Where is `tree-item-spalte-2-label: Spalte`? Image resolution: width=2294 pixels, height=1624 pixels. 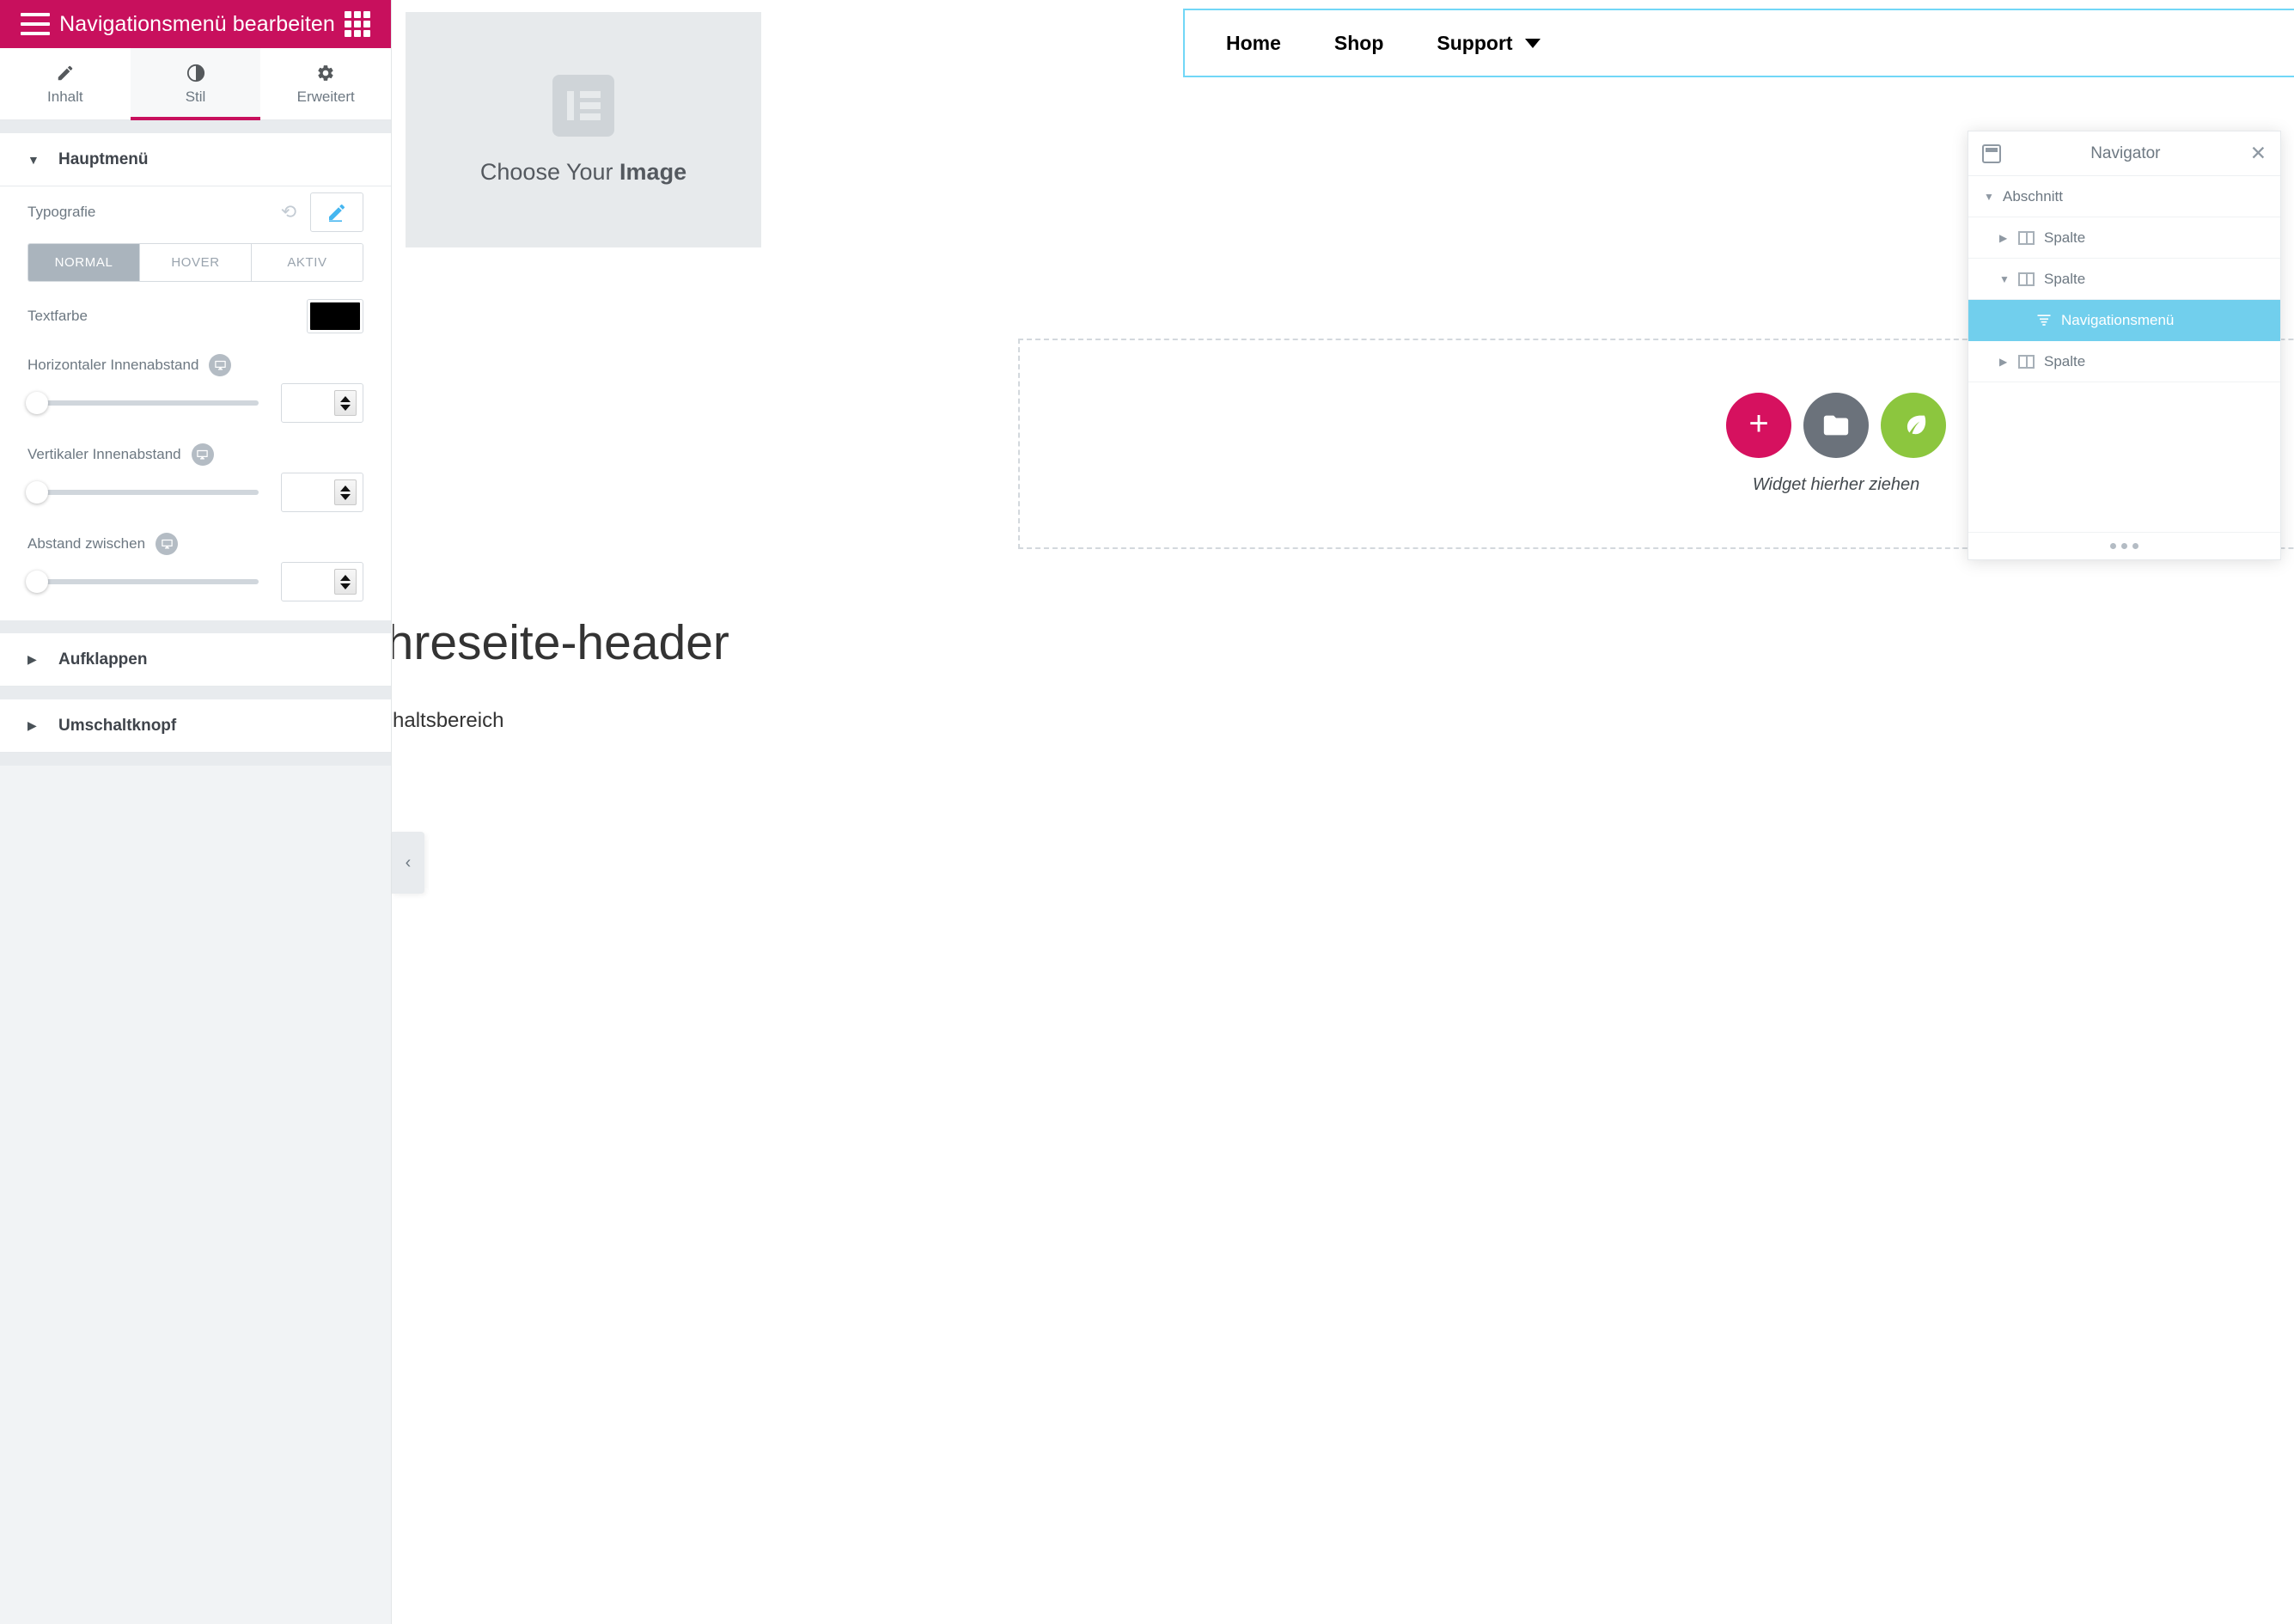 tree-item-spalte-2-label: Spalte is located at coordinates (2065, 278).